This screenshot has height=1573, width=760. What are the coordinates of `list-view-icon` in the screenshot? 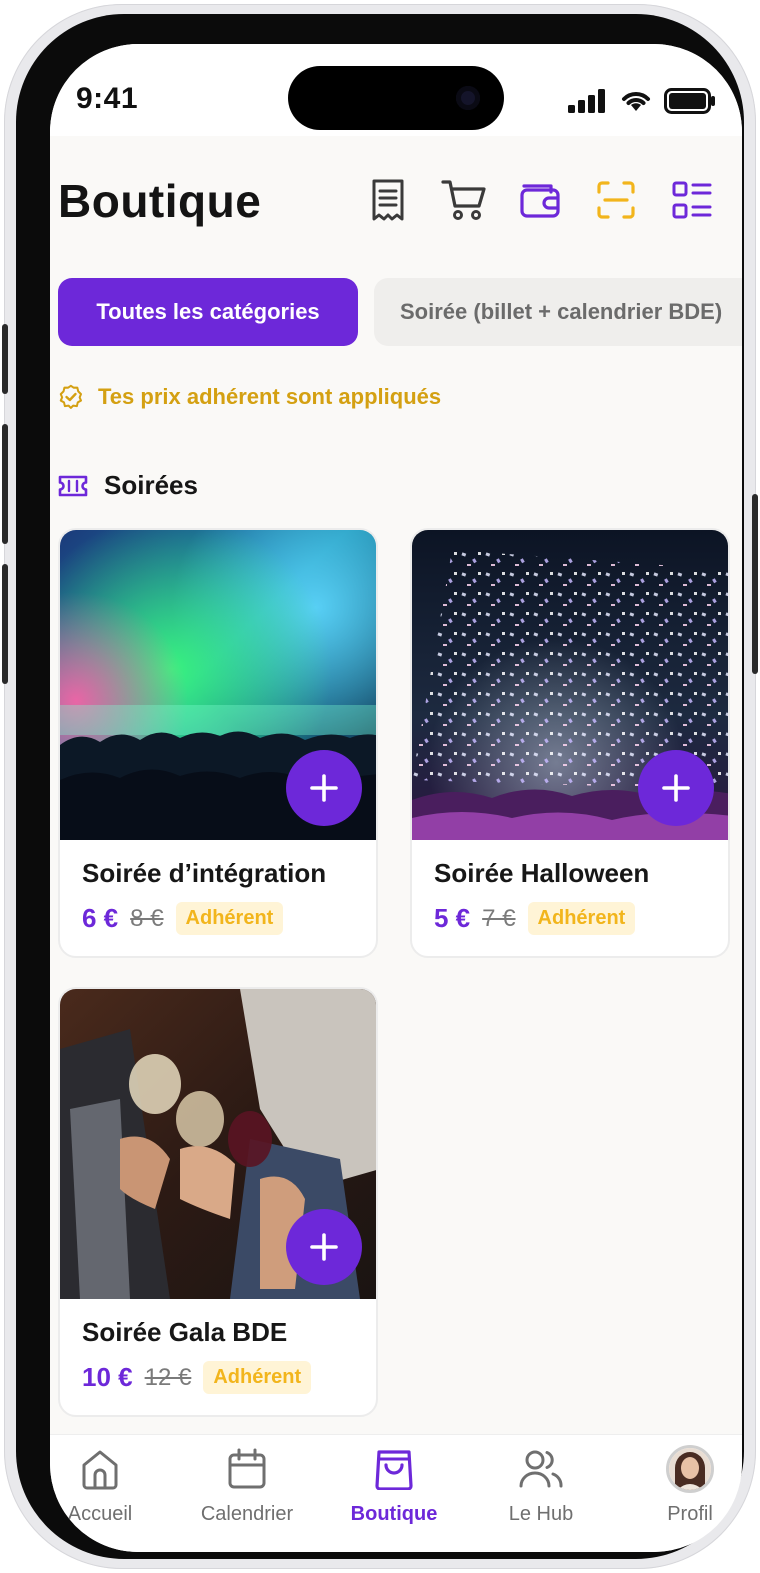 It's located at (692, 200).